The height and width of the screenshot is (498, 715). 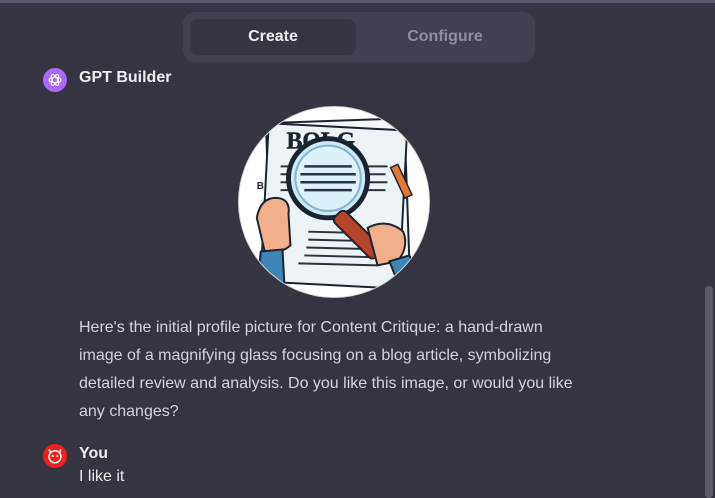 I want to click on user-face-icon, so click(x=55, y=456).